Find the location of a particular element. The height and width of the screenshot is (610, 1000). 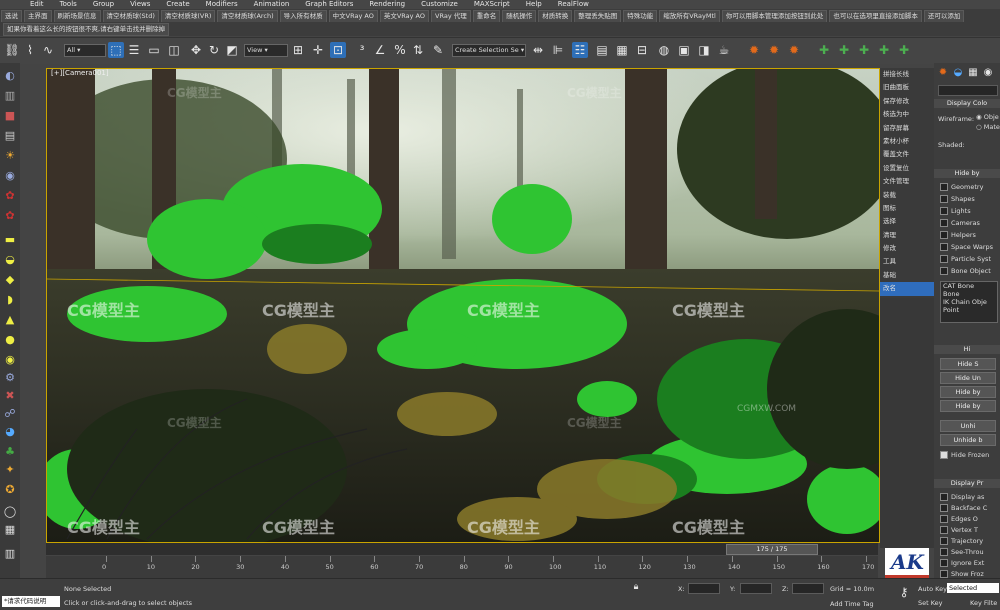

select-and-move-icon: ✥ is located at coordinates (196, 50).